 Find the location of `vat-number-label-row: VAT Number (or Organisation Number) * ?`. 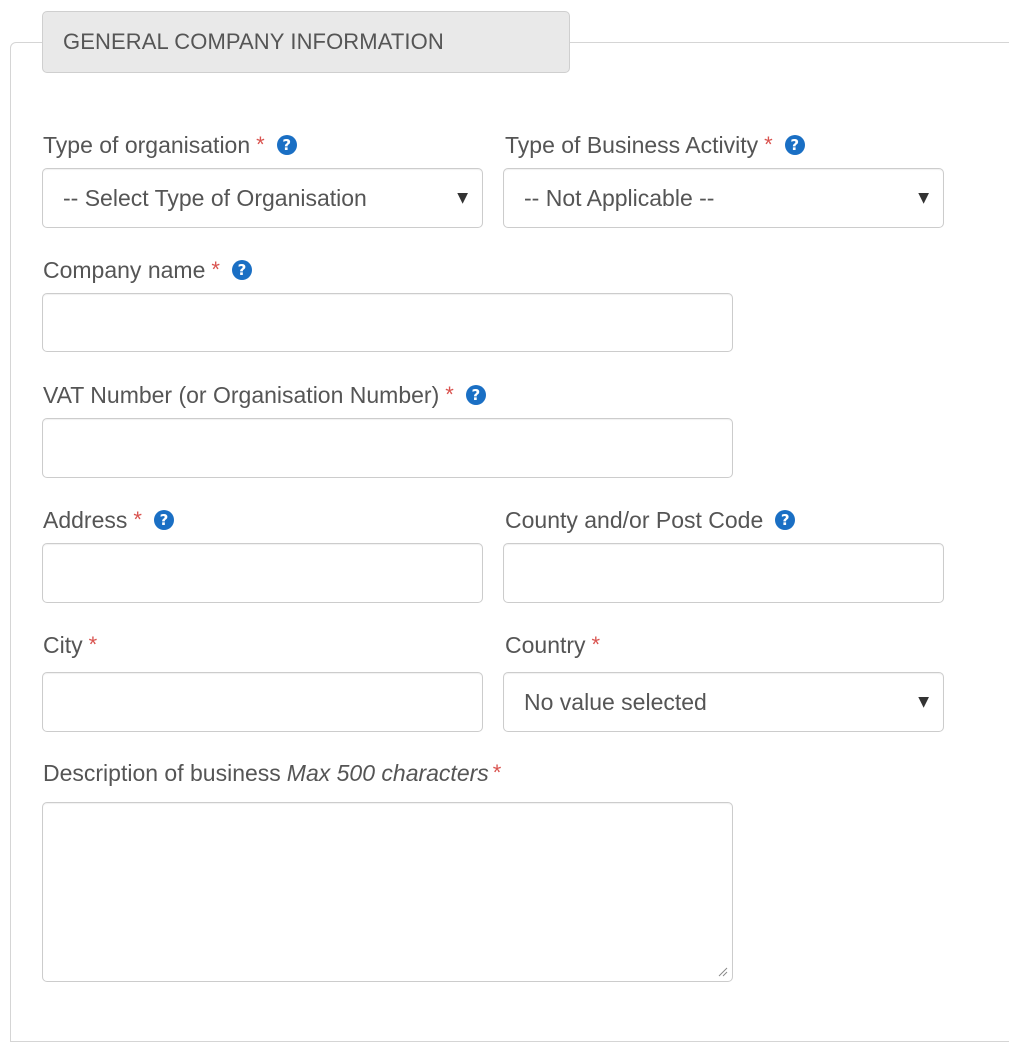

vat-number-label-row: VAT Number (or Organisation Number) * ? is located at coordinates (264, 395).